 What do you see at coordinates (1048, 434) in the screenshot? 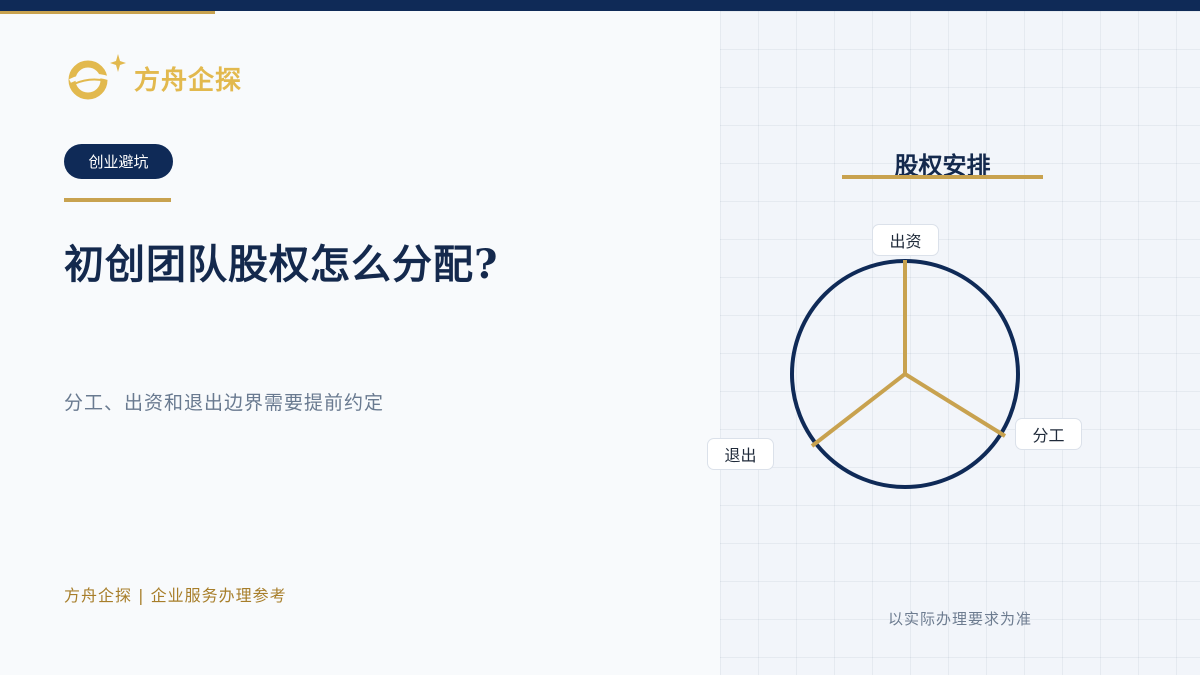
I see `diagram-label-right: 分工` at bounding box center [1048, 434].